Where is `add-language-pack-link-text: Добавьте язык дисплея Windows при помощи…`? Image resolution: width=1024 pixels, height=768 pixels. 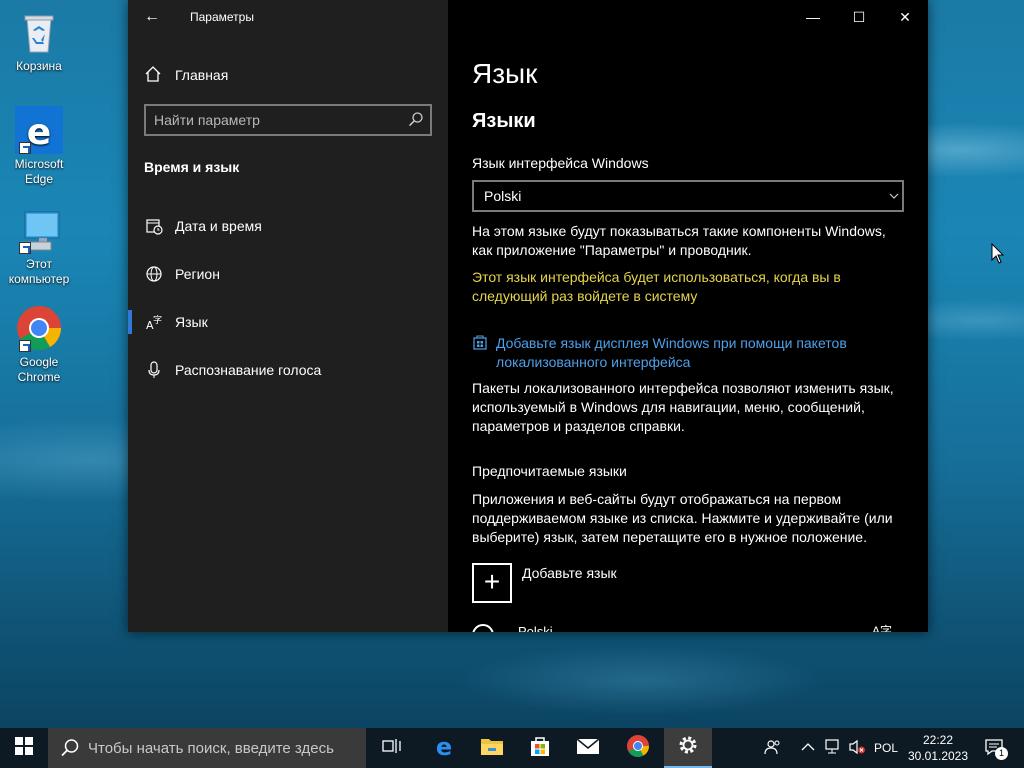 add-language-pack-link-text: Добавьте язык дисплея Windows при помощи… is located at coordinates (671, 352).